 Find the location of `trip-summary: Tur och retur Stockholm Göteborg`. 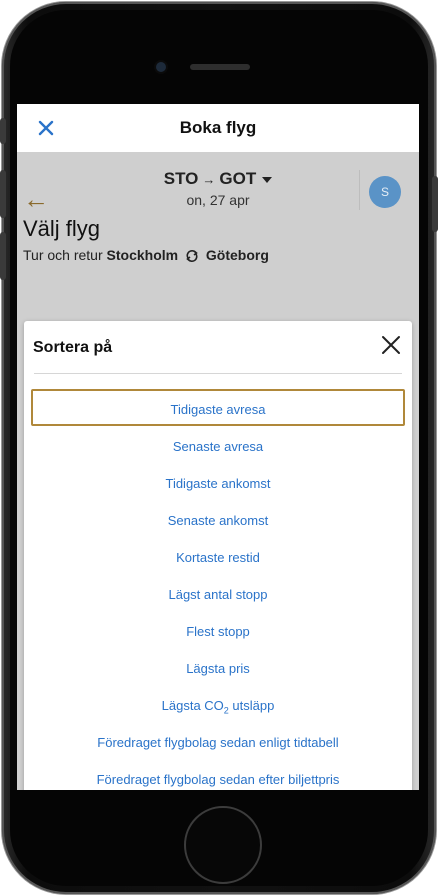

trip-summary: Tur och retur Stockholm Göteborg is located at coordinates (146, 255).